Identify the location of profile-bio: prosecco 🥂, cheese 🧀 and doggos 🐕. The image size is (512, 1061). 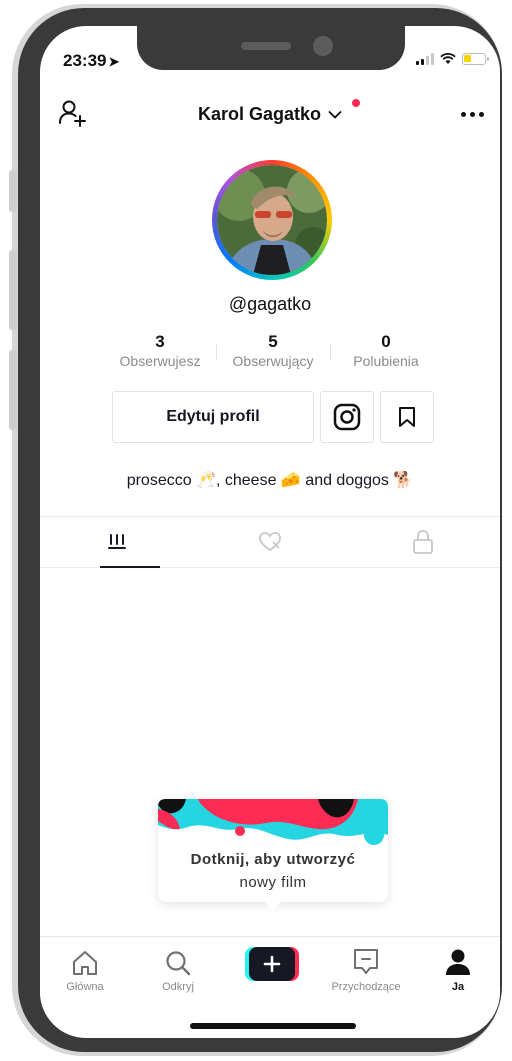
(270, 480).